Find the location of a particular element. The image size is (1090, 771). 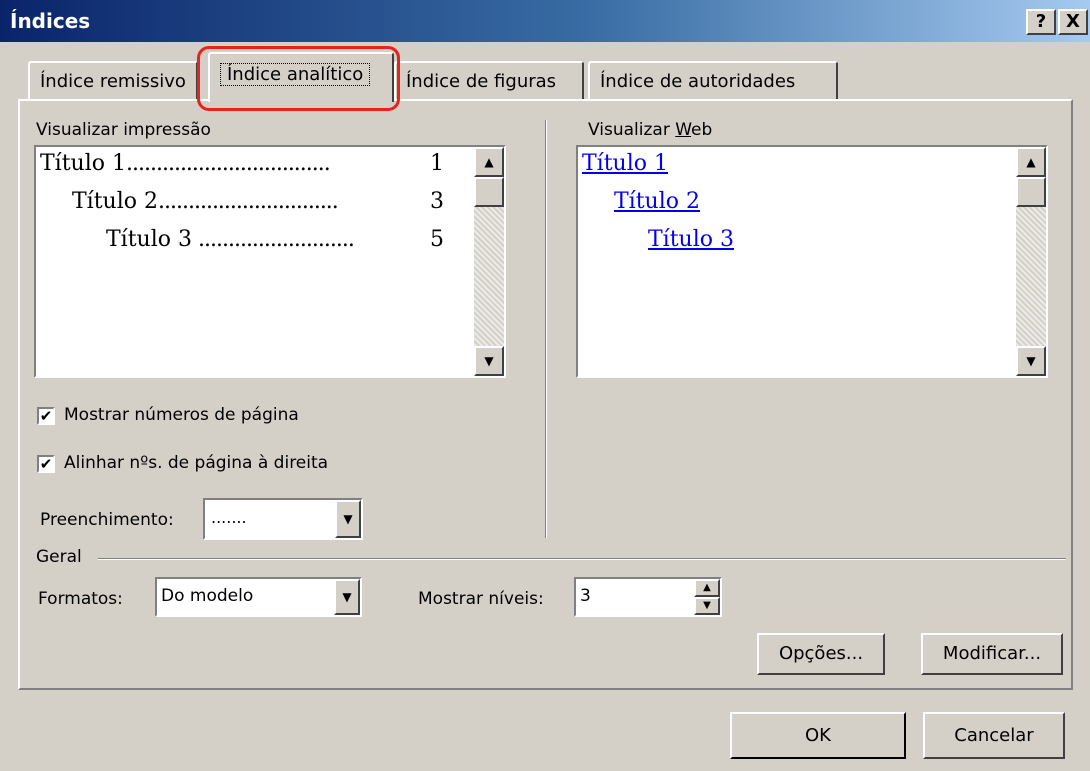

toc-entry: Título 2.............................. 3 is located at coordinates (258, 201).